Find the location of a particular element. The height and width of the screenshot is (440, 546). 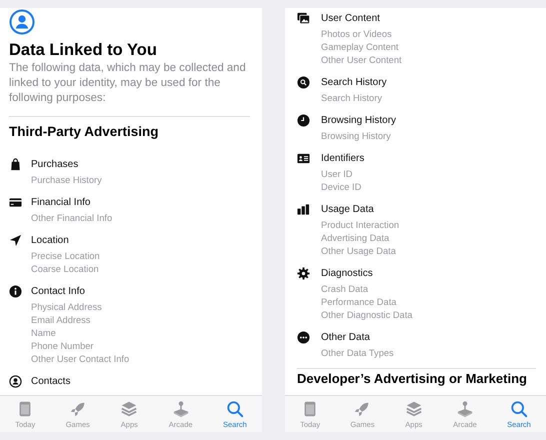

data-type: Other User Content is located at coordinates (361, 60).